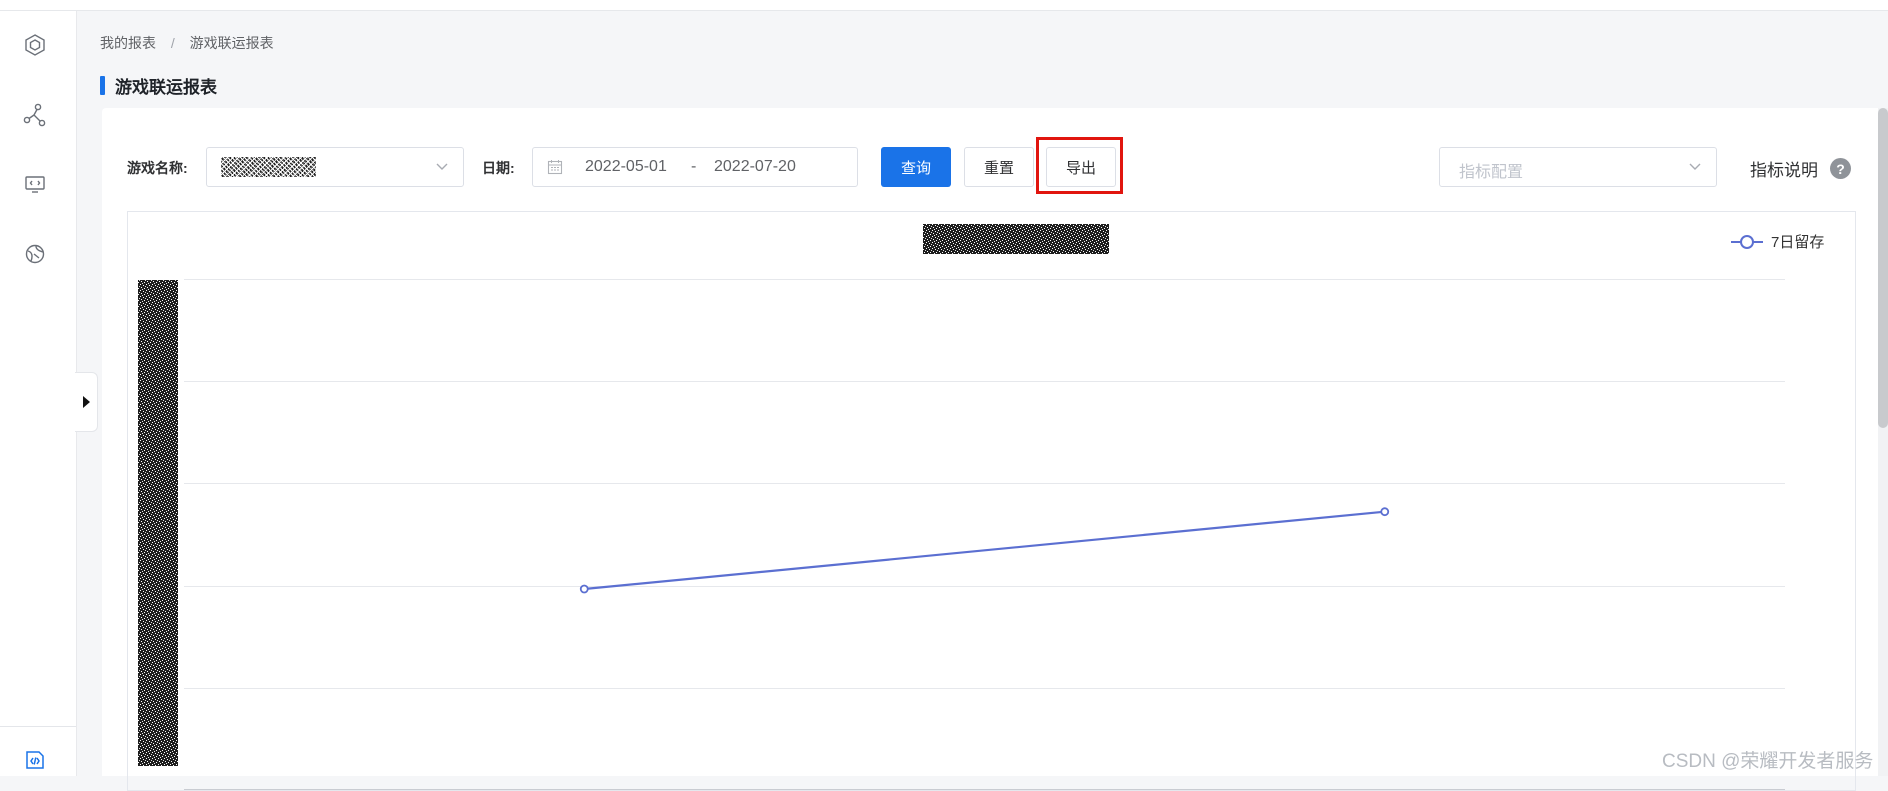  What do you see at coordinates (1747, 242) in the screenshot?
I see `legend-marker` at bounding box center [1747, 242].